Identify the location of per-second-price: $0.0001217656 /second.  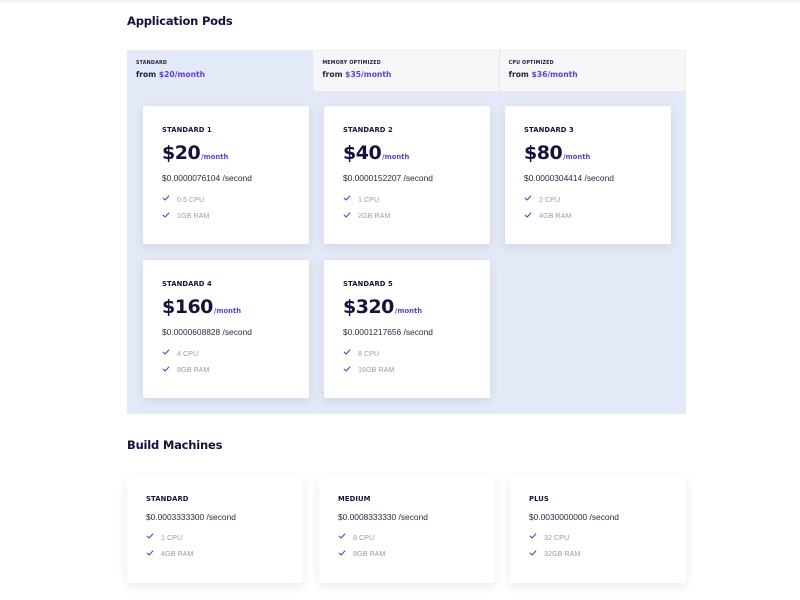
(388, 332).